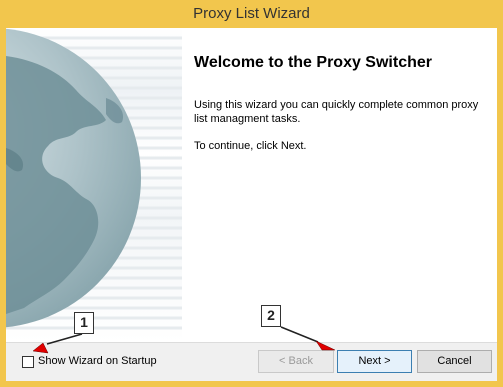 The height and width of the screenshot is (387, 503). Describe the element at coordinates (64, 339) in the screenshot. I see `marker1-line` at that location.